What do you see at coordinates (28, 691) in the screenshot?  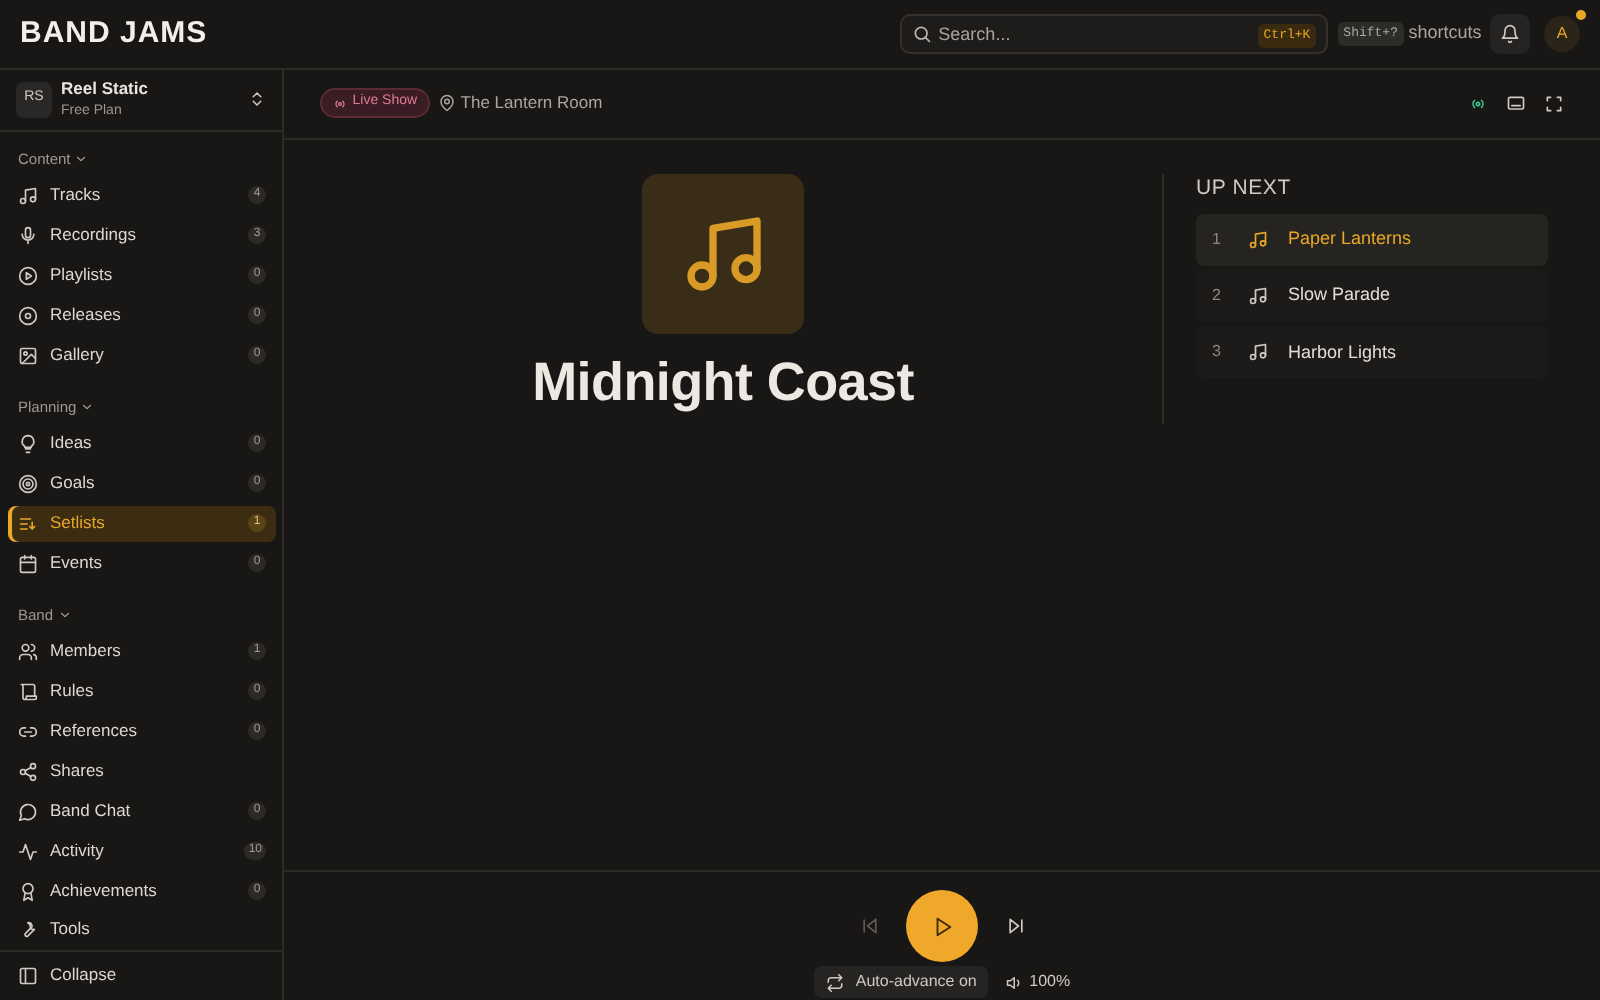 I see `scroll-icon` at bounding box center [28, 691].